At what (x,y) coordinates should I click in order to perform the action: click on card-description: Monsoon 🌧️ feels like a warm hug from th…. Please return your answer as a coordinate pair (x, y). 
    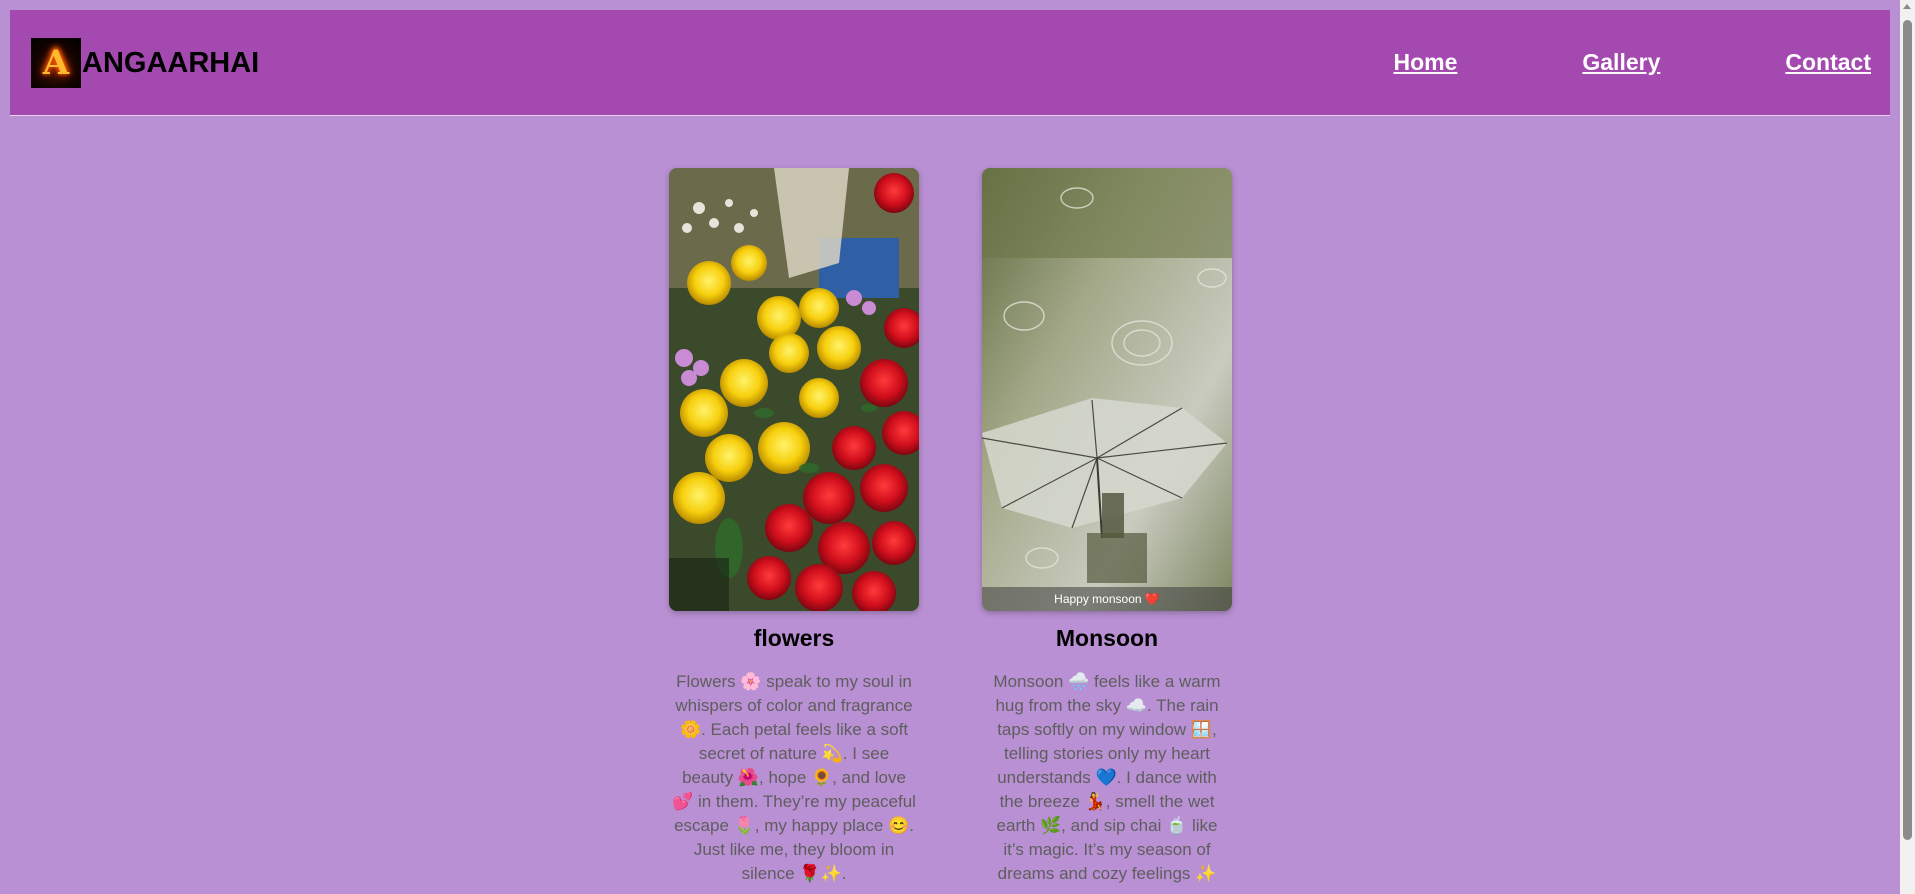
    Looking at the image, I should click on (1107, 777).